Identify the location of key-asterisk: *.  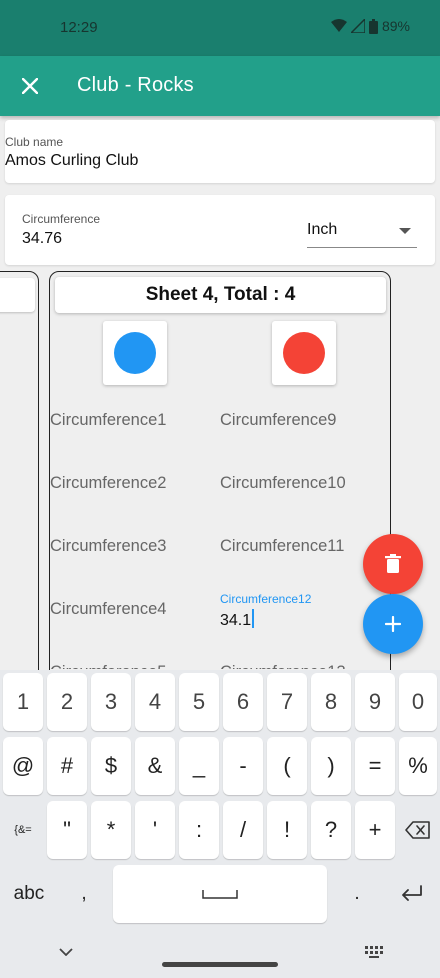
(111, 830).